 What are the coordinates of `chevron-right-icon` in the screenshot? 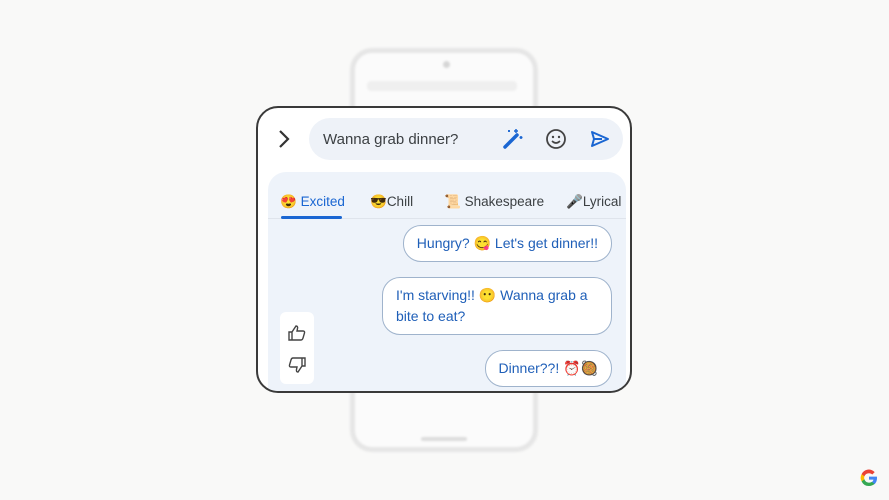 It's located at (284, 139).